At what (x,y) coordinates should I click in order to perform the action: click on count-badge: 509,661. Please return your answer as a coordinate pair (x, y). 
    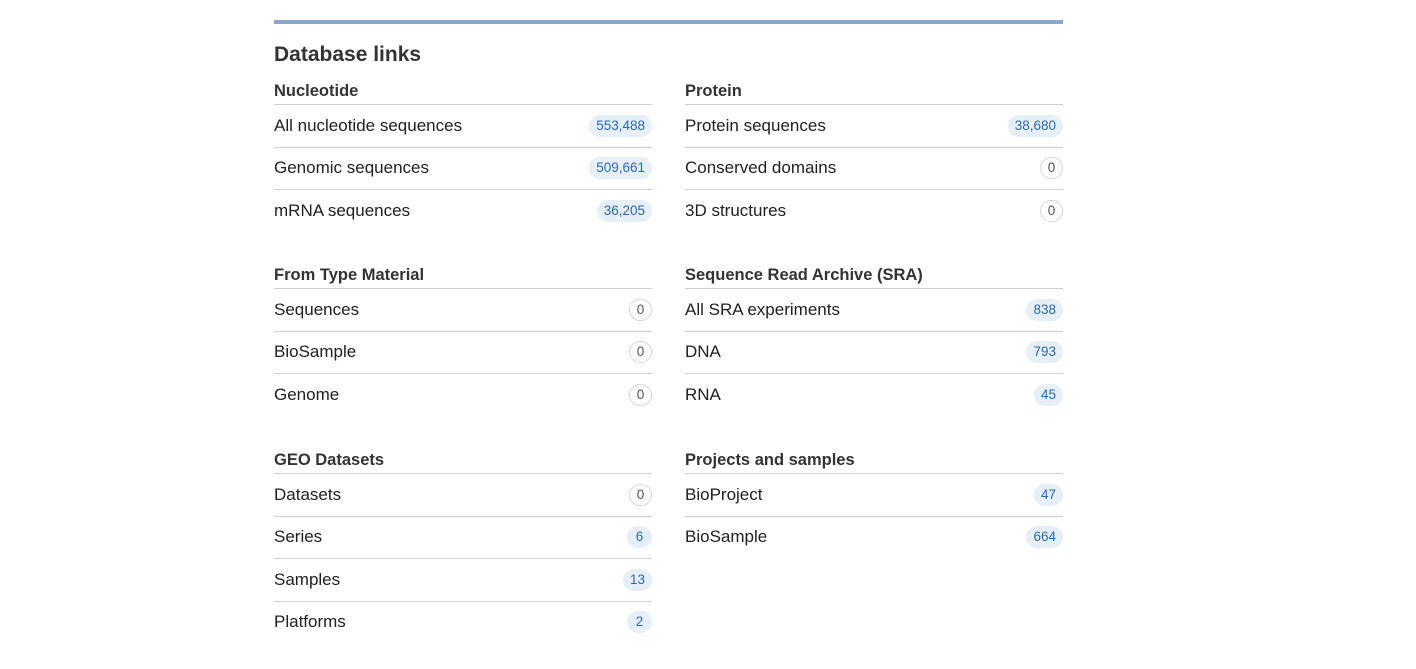
    Looking at the image, I should click on (620, 168).